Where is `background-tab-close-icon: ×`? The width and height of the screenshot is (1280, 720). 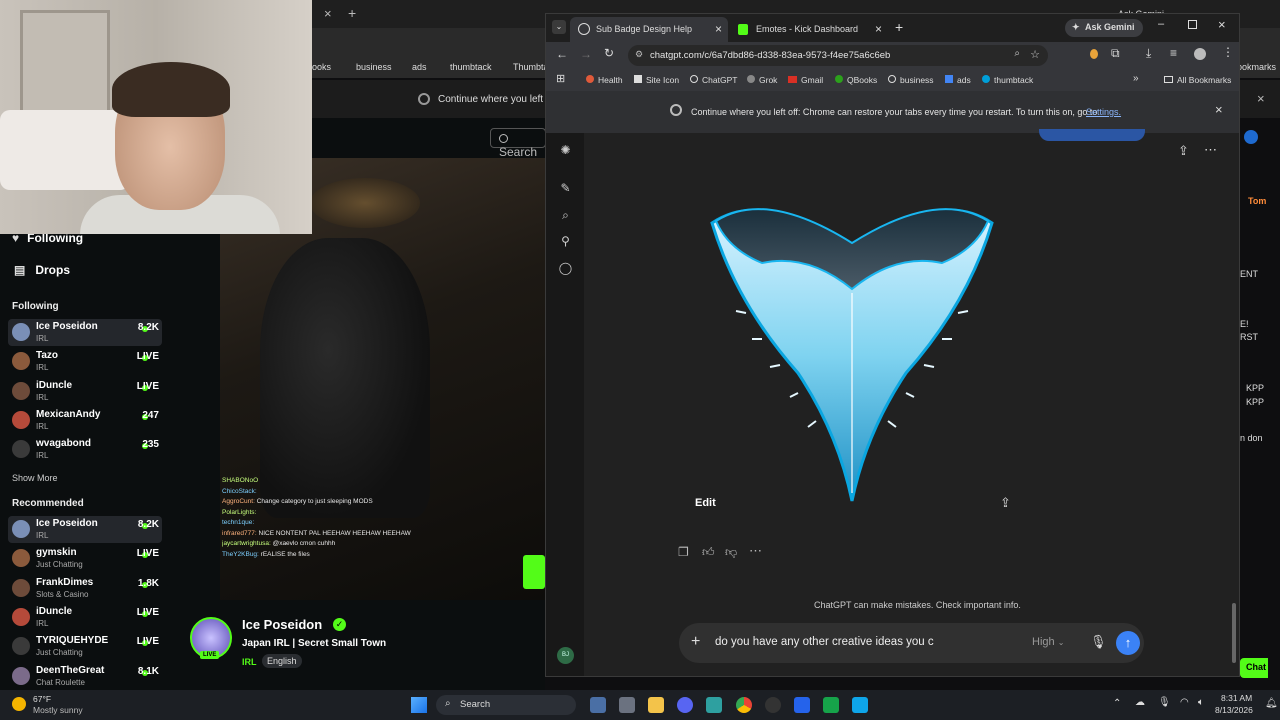
background-tab-close-icon: × is located at coordinates (328, 13).